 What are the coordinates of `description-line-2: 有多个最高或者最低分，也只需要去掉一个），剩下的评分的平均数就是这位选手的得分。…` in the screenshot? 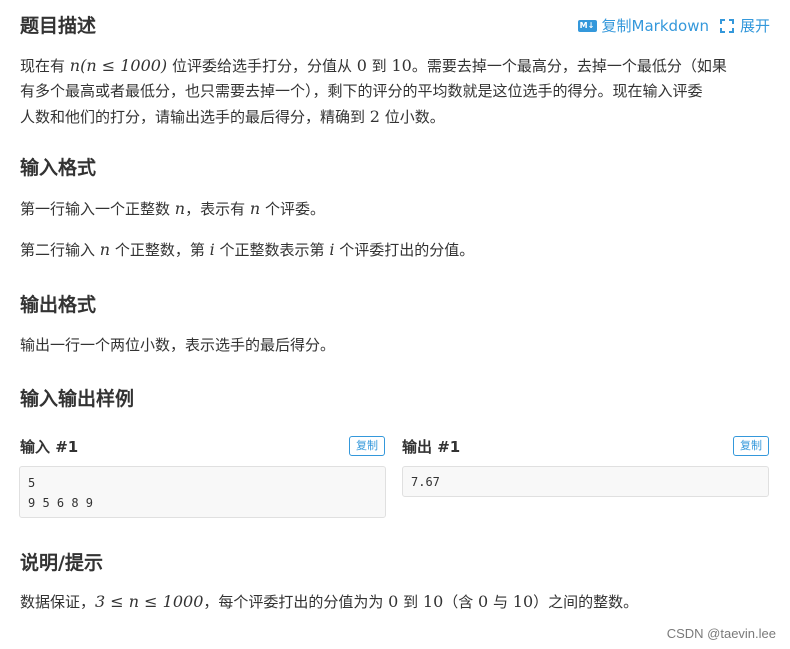 It's located at (361, 91).